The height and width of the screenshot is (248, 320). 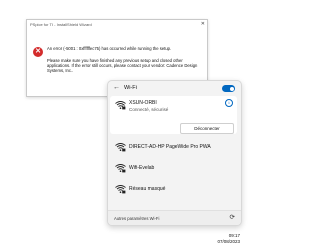 What do you see at coordinates (147, 189) in the screenshot?
I see `network-name: Réseau masqué` at bounding box center [147, 189].